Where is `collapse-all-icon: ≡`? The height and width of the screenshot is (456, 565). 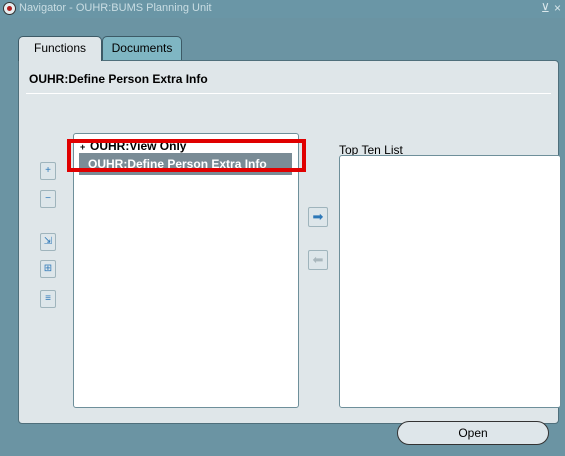 collapse-all-icon: ≡ is located at coordinates (48, 298).